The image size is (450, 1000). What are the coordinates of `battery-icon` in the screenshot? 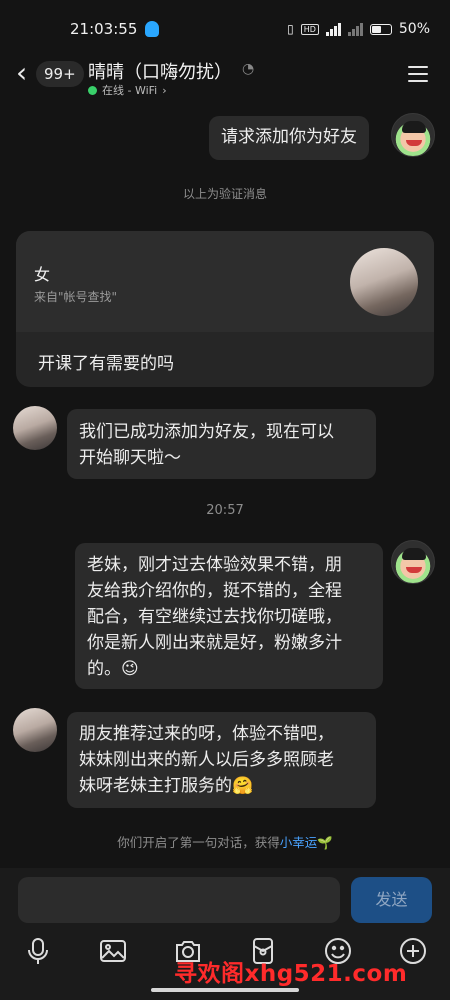 It's located at (380, 29).